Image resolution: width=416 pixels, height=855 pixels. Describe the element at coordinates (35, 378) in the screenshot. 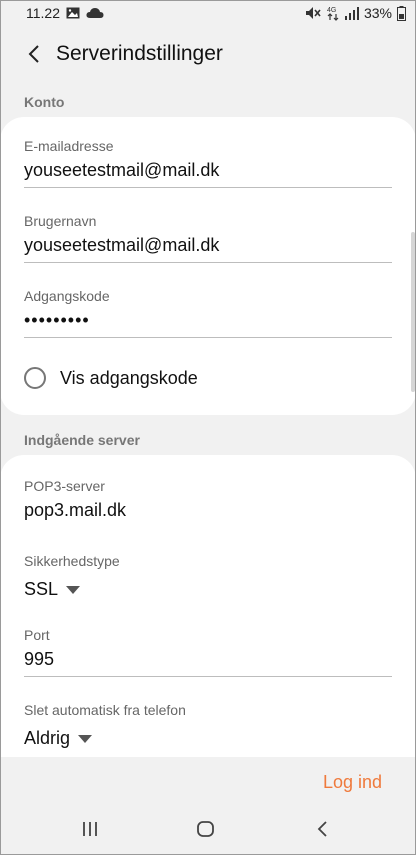

I see `show-password-checkbox` at that location.